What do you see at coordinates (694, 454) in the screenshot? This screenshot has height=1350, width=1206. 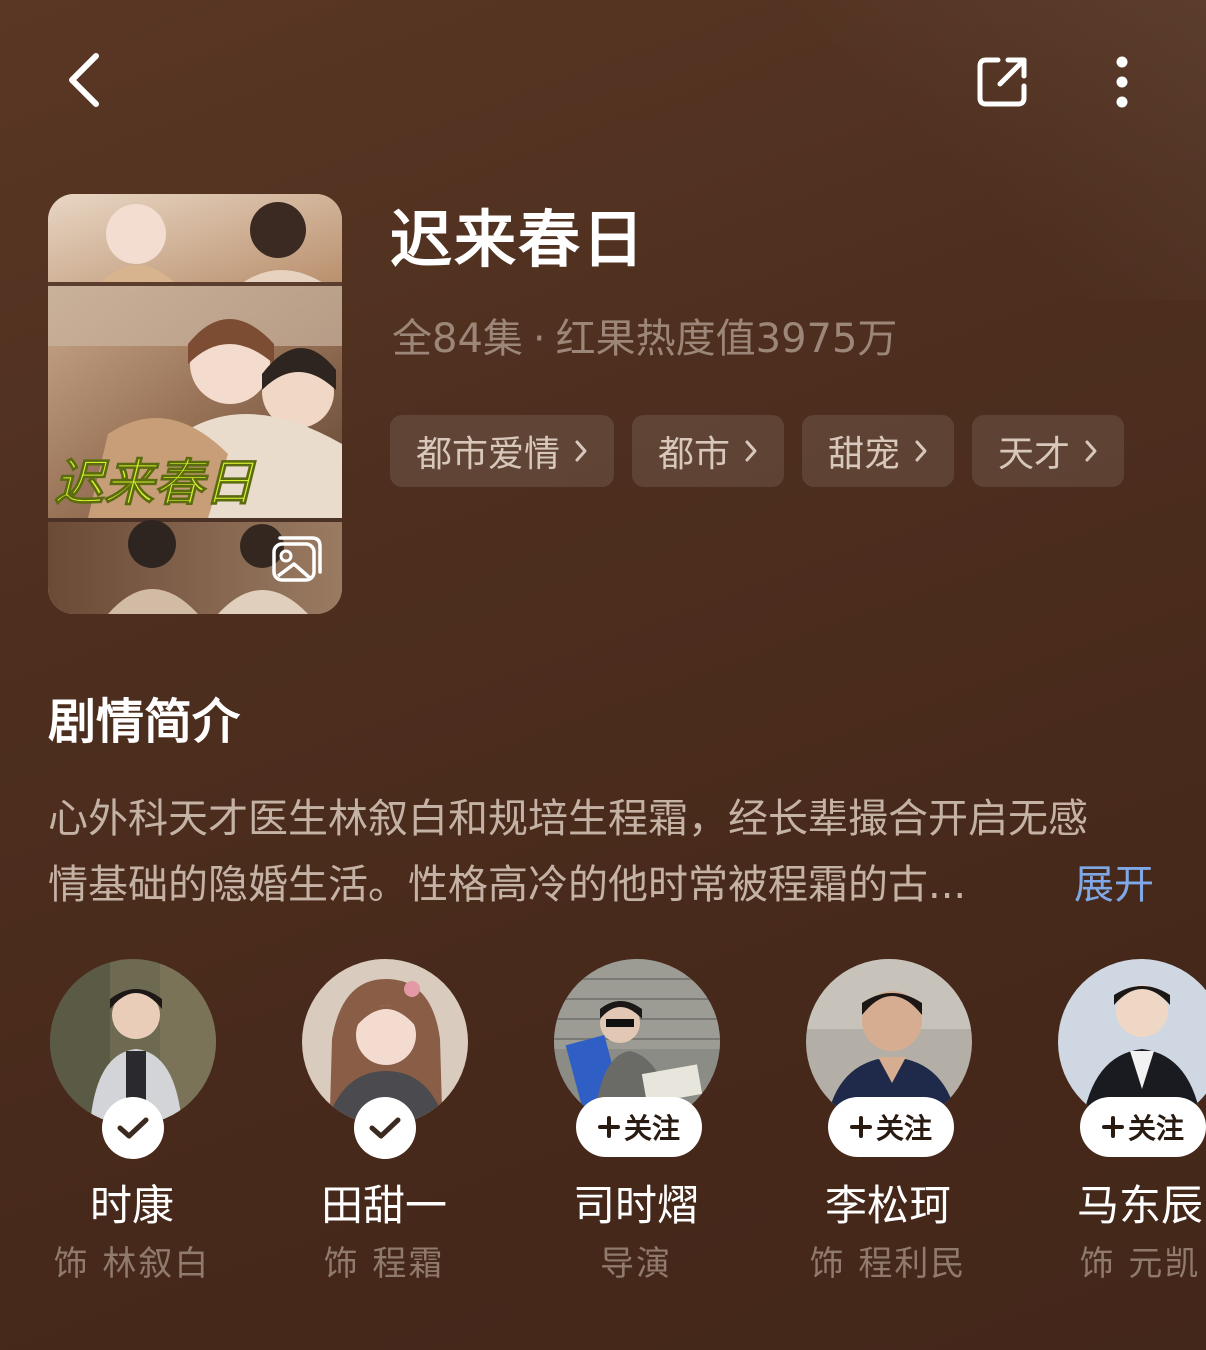 I see `tag-label: 都市` at bounding box center [694, 454].